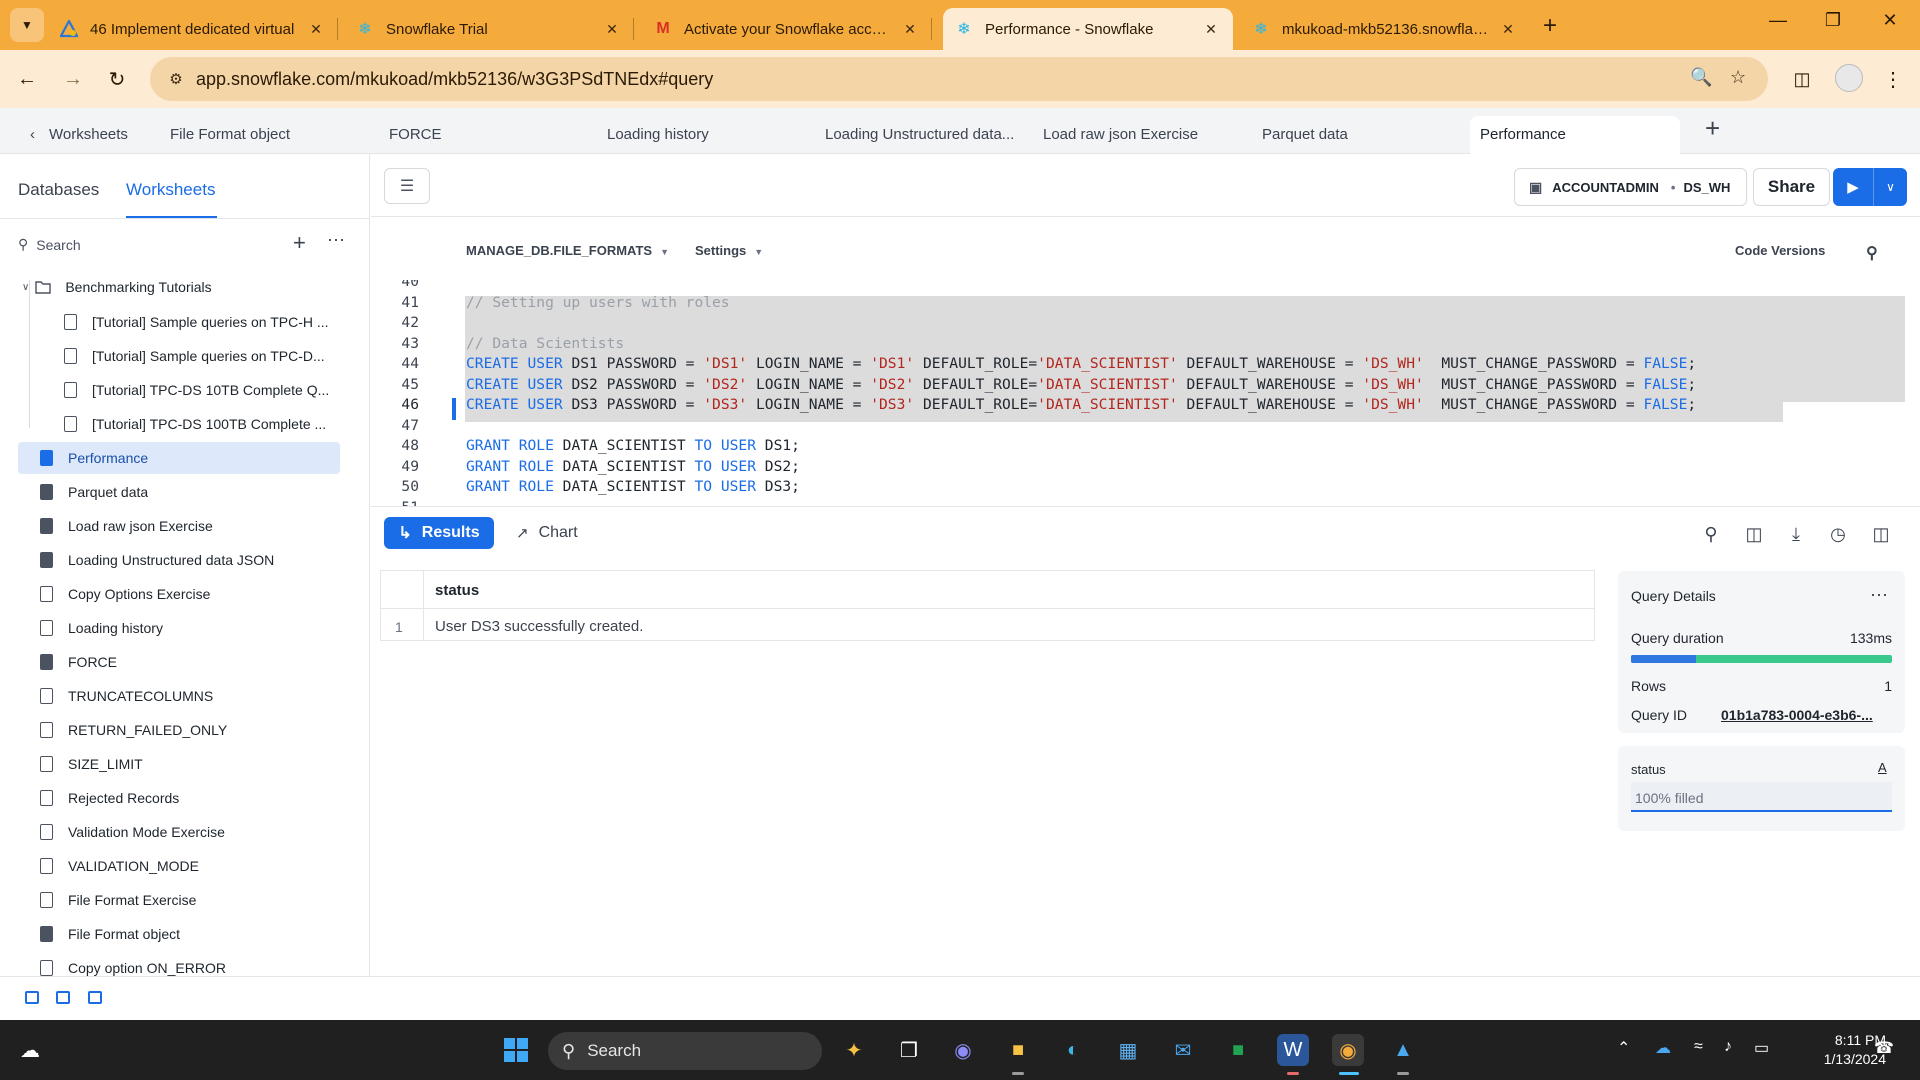 The height and width of the screenshot is (1080, 1920). I want to click on sidebar-item-worksheet: File Format object, so click(109, 934).